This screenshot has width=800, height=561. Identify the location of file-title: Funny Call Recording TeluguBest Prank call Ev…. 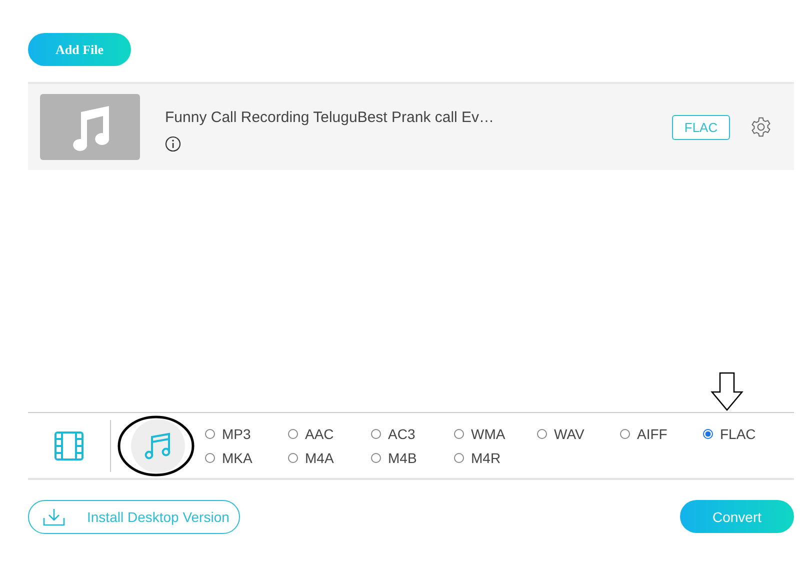
(330, 117).